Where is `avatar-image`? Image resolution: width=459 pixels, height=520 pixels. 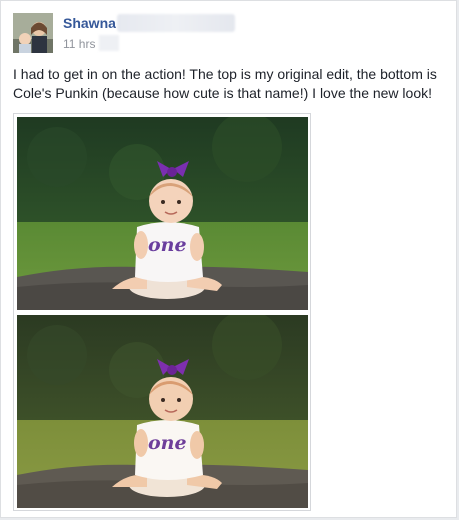
avatar-image is located at coordinates (33, 33).